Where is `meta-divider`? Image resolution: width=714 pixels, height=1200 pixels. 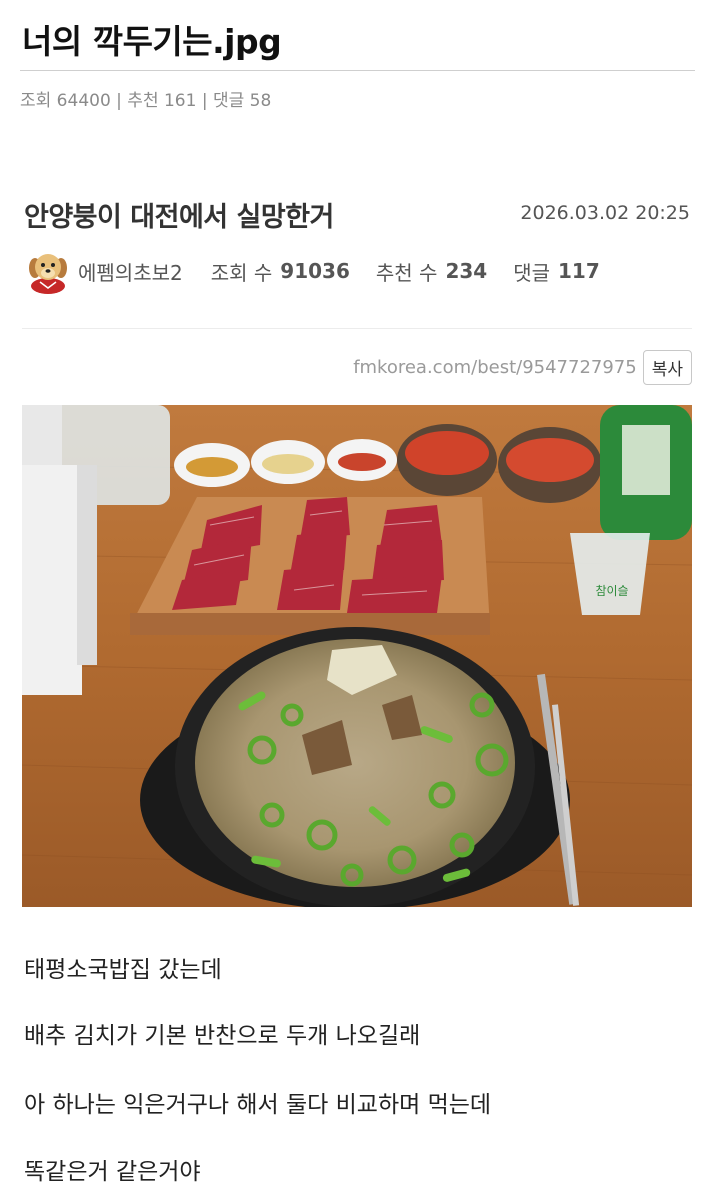 meta-divider is located at coordinates (357, 328).